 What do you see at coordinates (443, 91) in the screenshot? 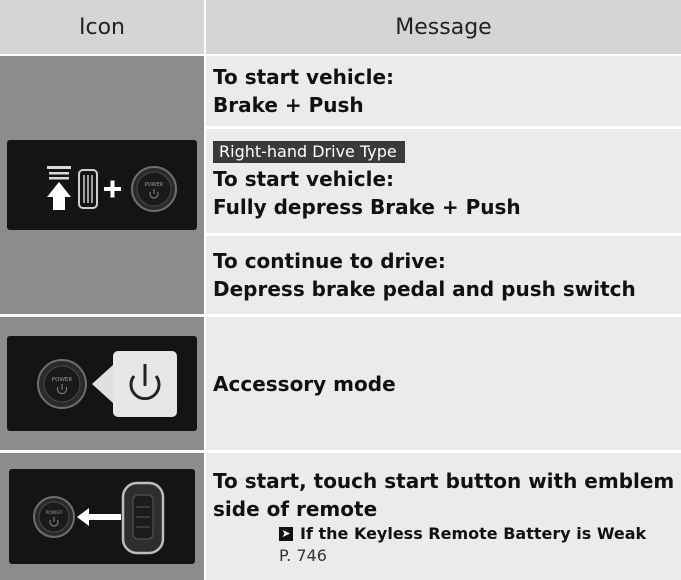
I see `message-start-vehicle: To start vehicle: Brake + Push` at bounding box center [443, 91].